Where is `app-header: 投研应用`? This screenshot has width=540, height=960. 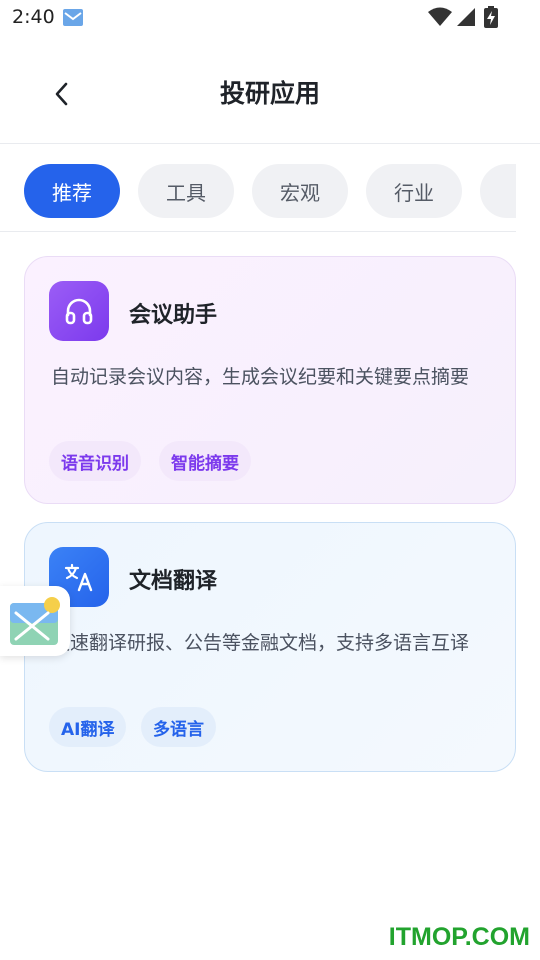 app-header: 投研应用 is located at coordinates (270, 98).